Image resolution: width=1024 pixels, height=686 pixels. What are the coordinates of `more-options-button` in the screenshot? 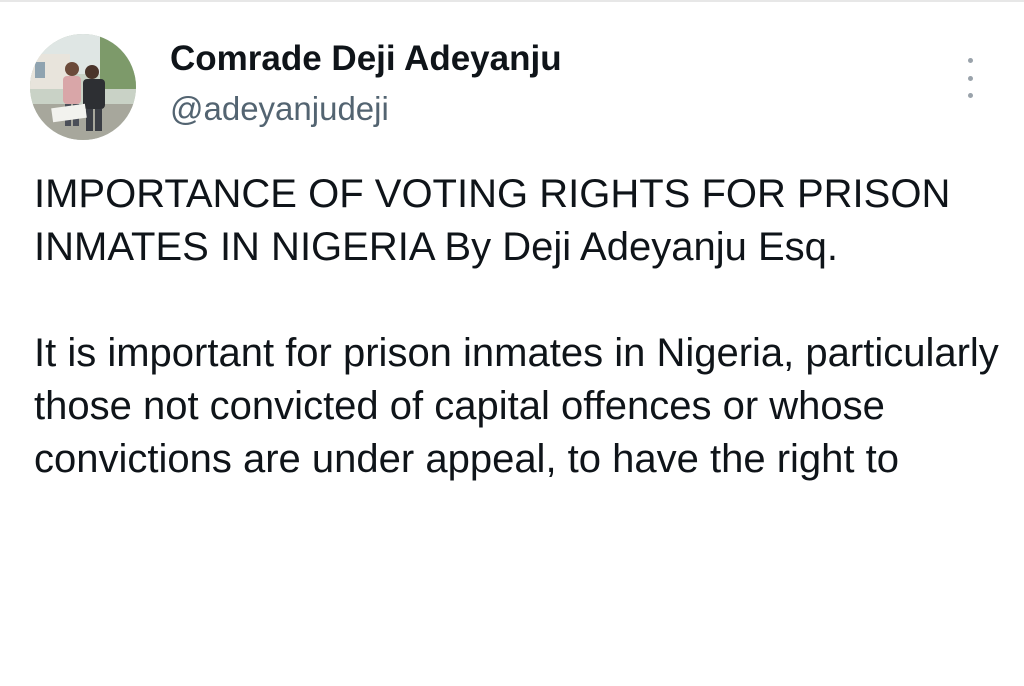 It's located at (970, 78).